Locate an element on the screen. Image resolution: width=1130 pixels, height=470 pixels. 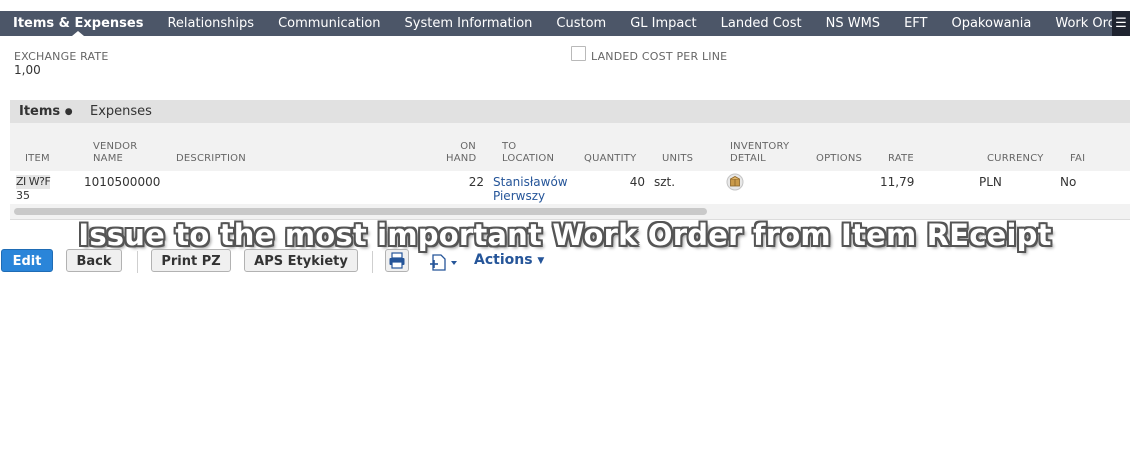
col-header-units: UNITS is located at coordinates (678, 158).